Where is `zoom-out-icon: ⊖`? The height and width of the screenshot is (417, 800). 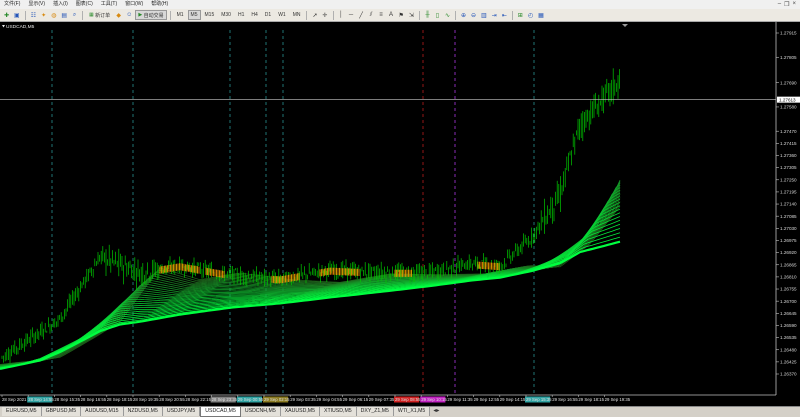 zoom-out-icon: ⊖ is located at coordinates (473, 15).